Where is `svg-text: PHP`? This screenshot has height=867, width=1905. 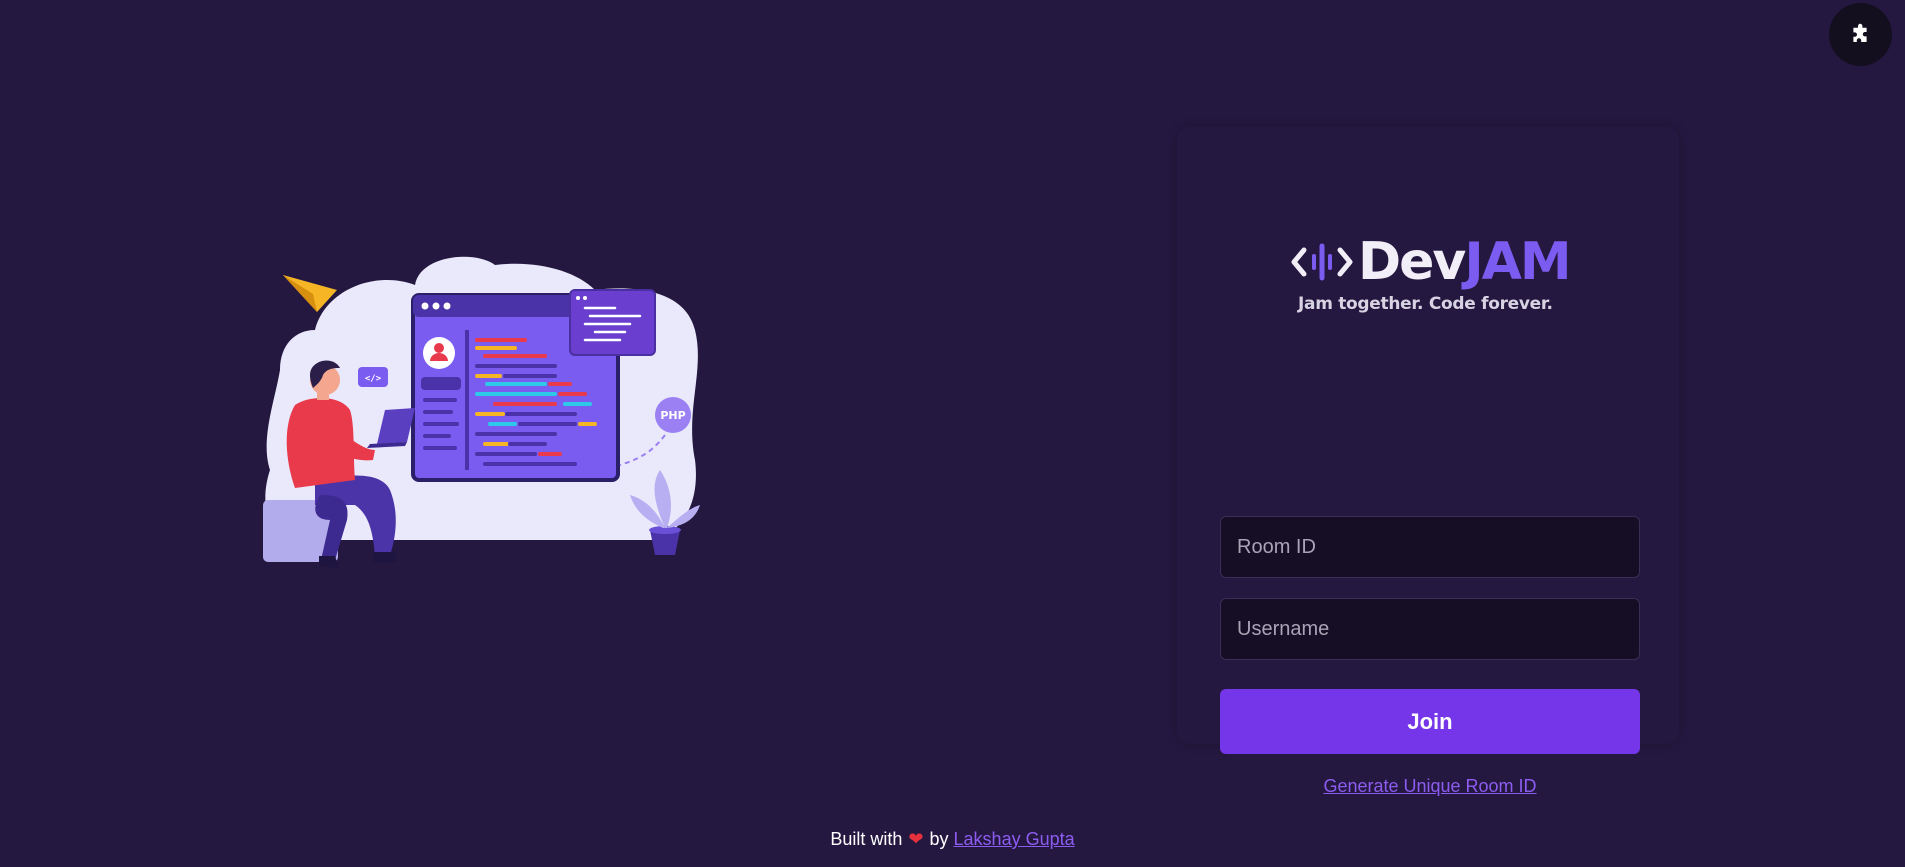
svg-text: PHP is located at coordinates (672, 415).